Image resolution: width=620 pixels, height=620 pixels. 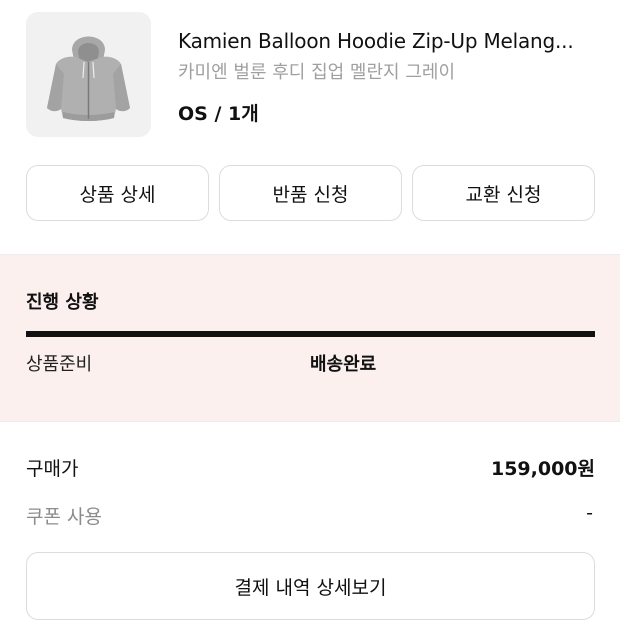 I want to click on status-title: 진행 상황, so click(x=62, y=302).